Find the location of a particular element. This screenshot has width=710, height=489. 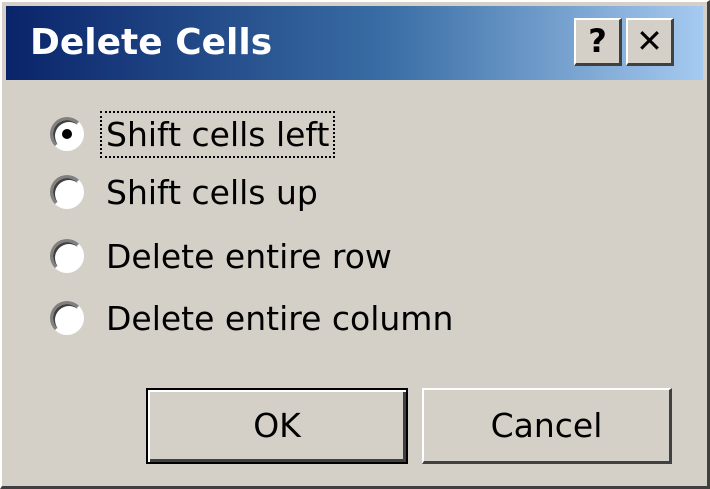

close-button: ✕ is located at coordinates (650, 42).